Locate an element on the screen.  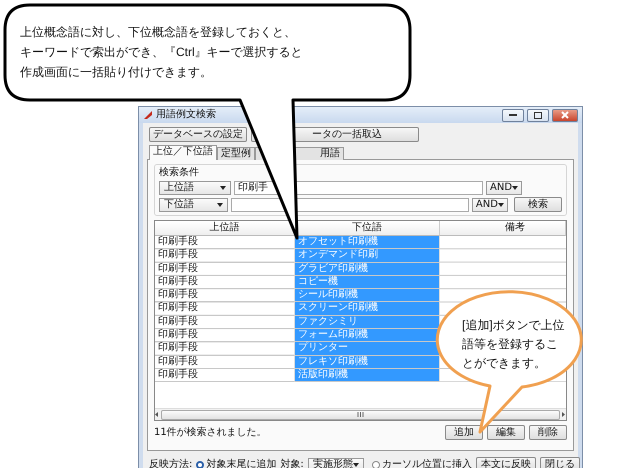
footer-button: 本文に反映 is located at coordinates (506, 462).